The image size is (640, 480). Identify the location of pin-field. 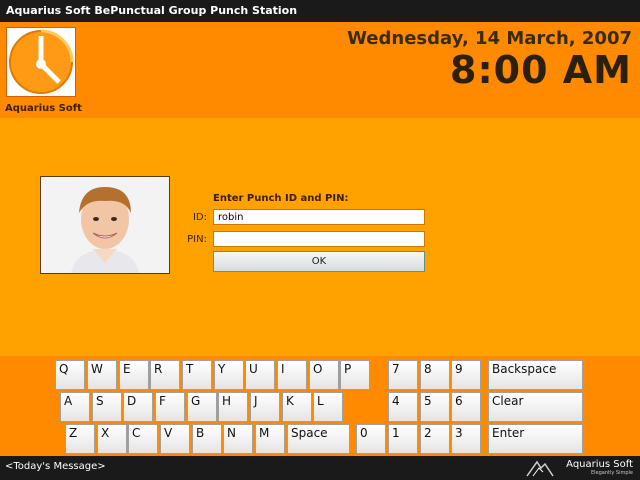
(319, 239).